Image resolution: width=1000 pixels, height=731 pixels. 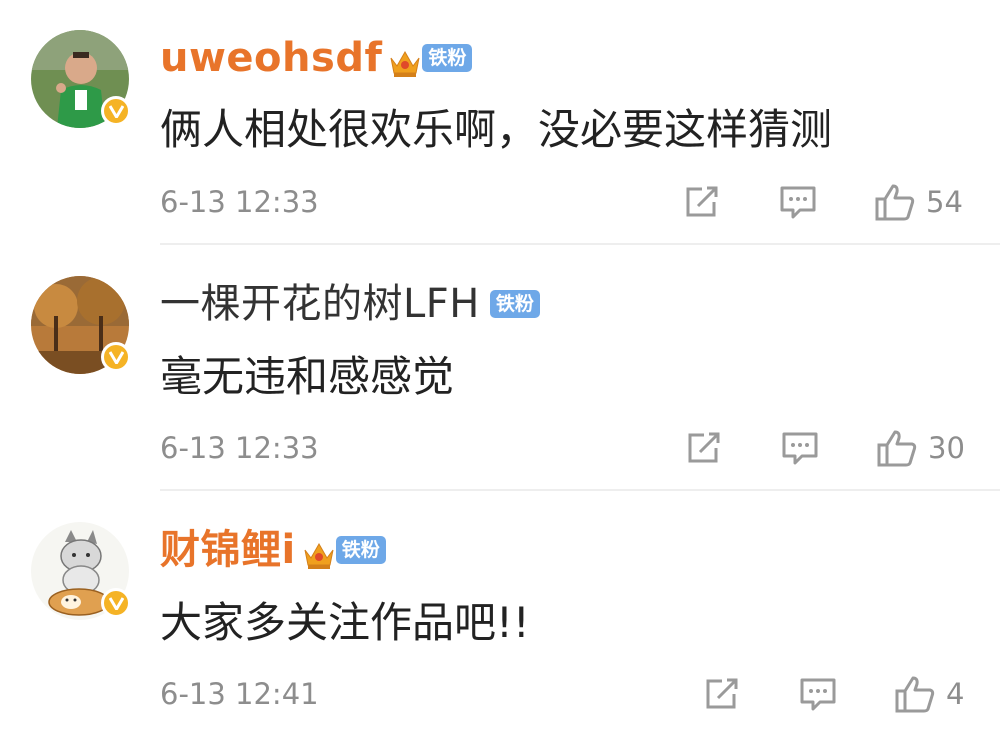 What do you see at coordinates (496, 129) in the screenshot?
I see `comment-text: 俩人相处很欢乐啊，没必要这样猜测` at bounding box center [496, 129].